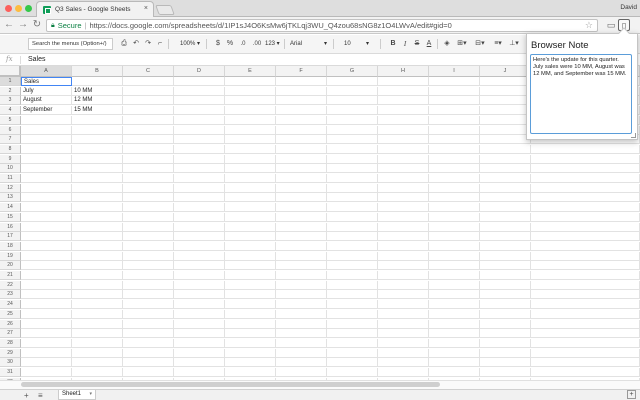 This screenshot has height=400, width=640. What do you see at coordinates (301, 178) in the screenshot?
I see `cell-f11` at bounding box center [301, 178].